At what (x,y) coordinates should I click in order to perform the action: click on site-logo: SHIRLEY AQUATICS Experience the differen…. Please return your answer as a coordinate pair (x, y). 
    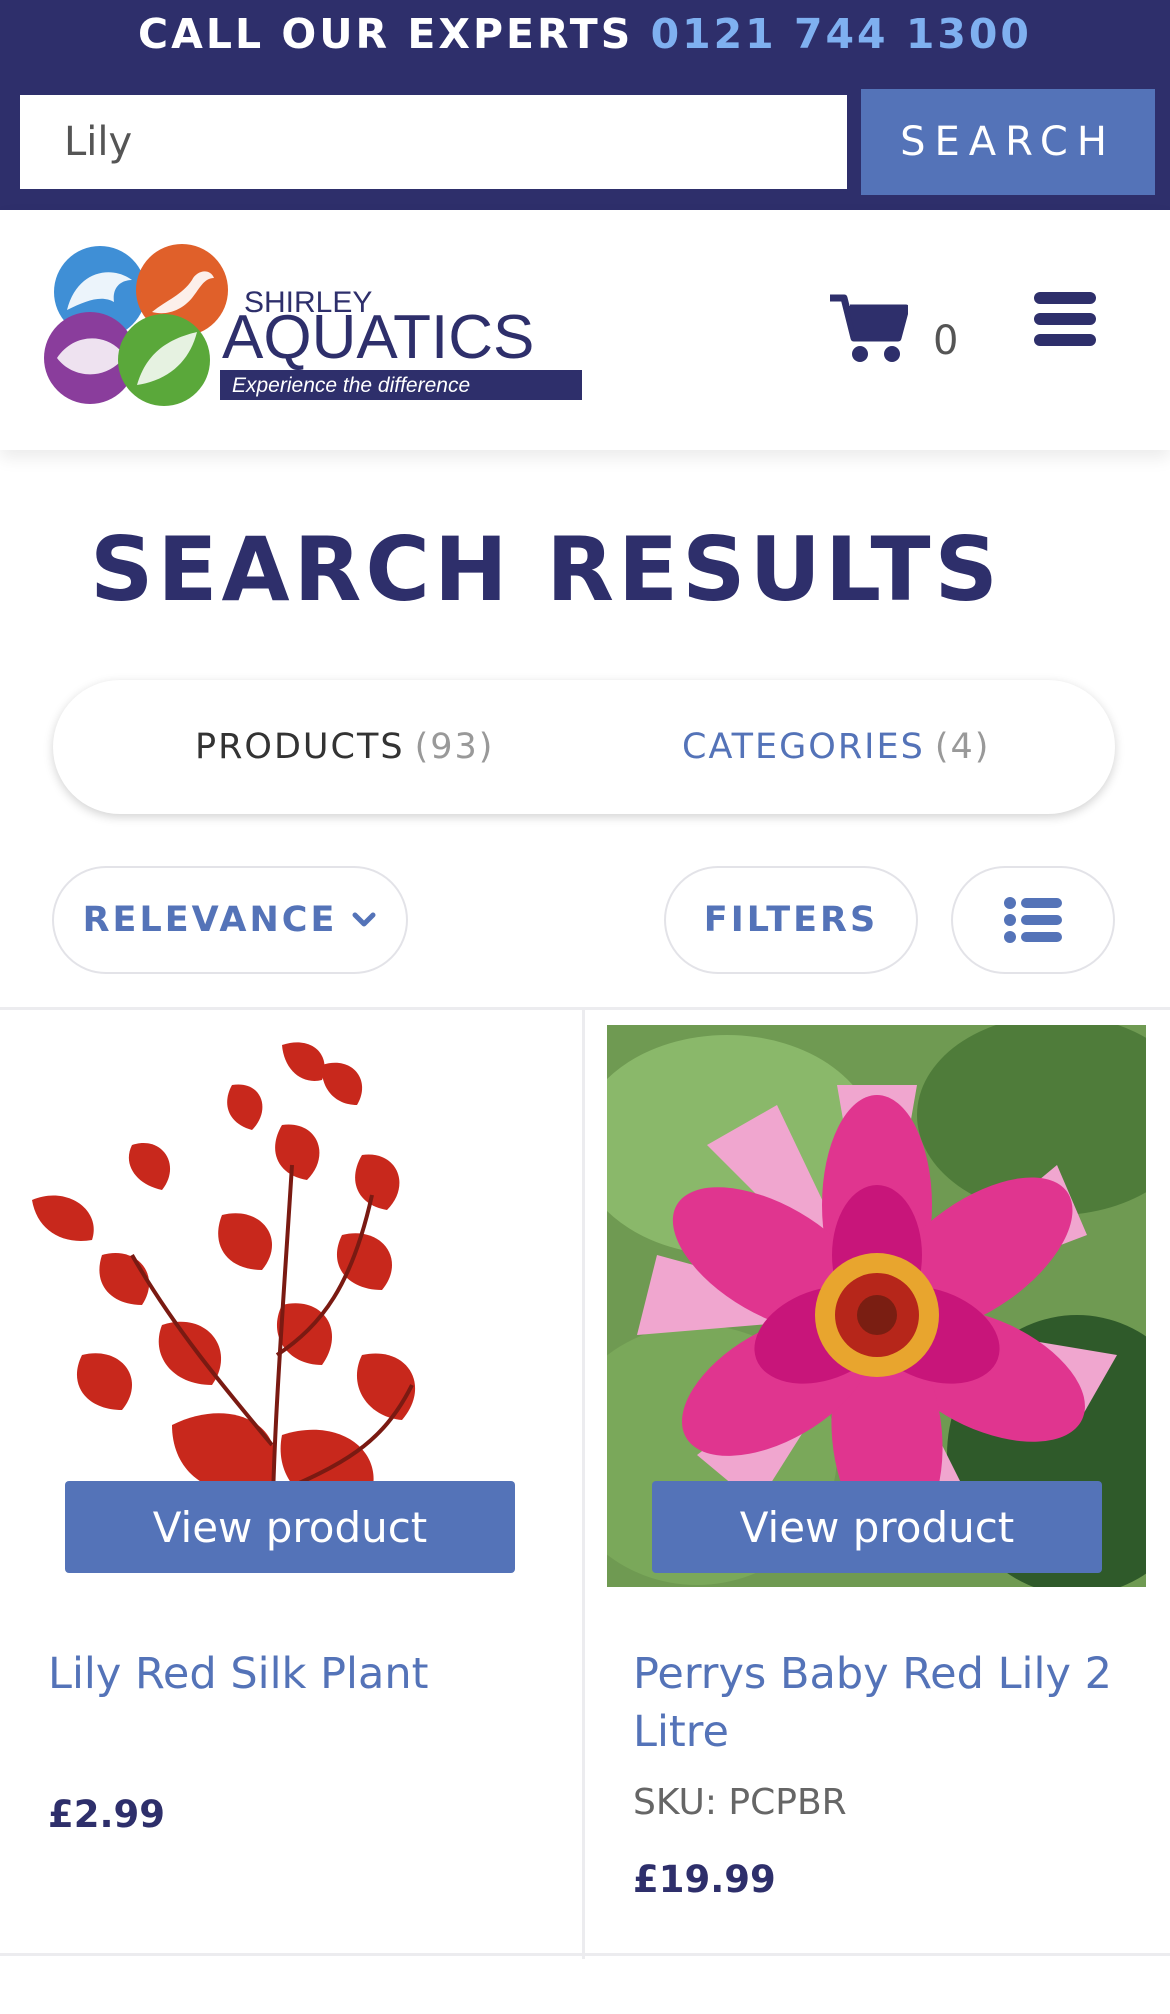
    Looking at the image, I should click on (312, 325).